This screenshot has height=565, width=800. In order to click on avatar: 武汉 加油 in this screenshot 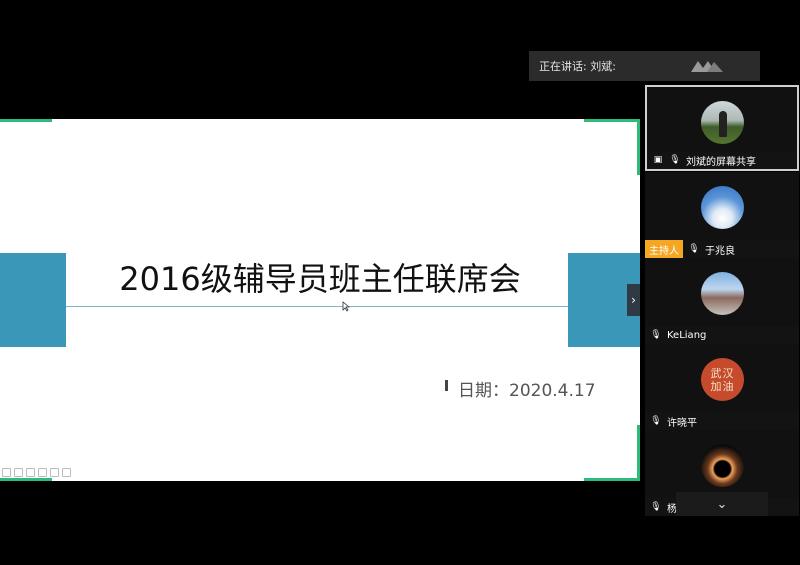, I will do `click(722, 379)`.